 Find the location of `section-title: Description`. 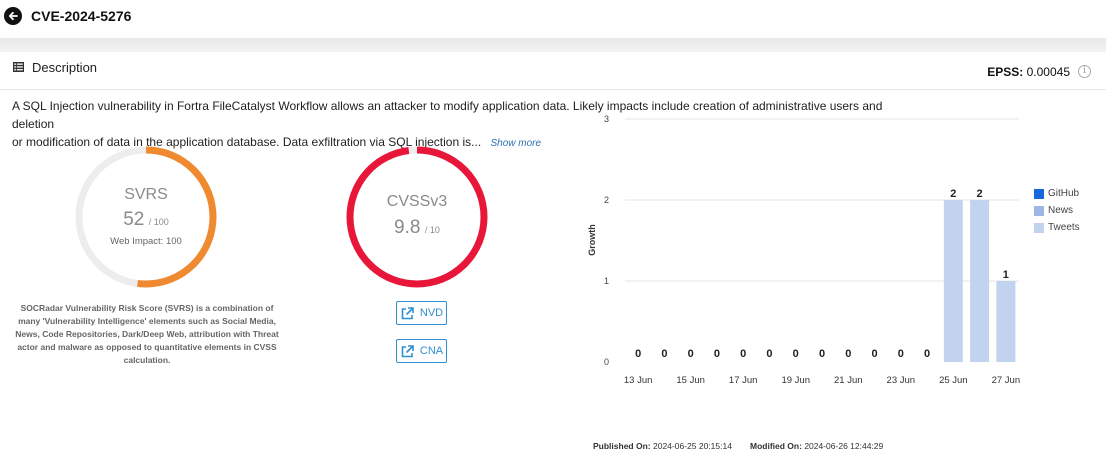

section-title: Description is located at coordinates (65, 67).